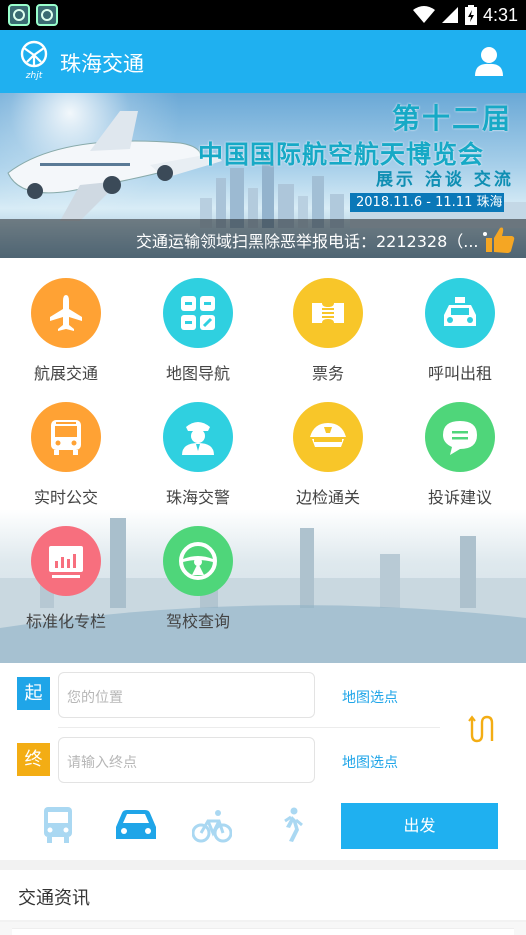 The height and width of the screenshot is (935, 526). I want to click on swap-route-icon, so click(482, 729).